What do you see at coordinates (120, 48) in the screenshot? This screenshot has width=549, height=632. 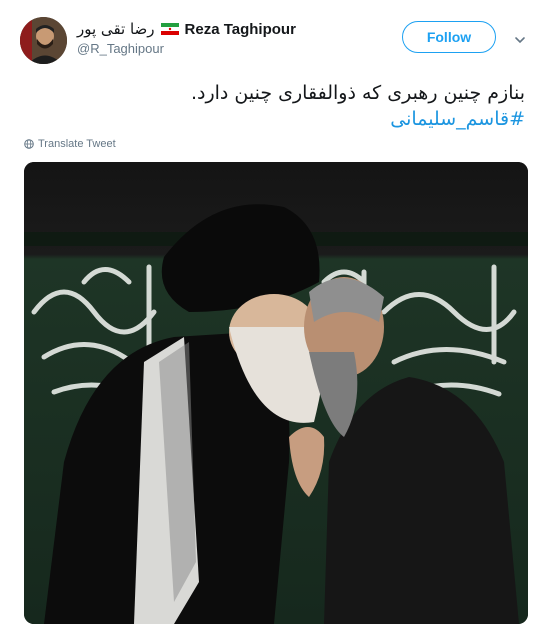 I see `author-handle: @R_Taghipour` at bounding box center [120, 48].